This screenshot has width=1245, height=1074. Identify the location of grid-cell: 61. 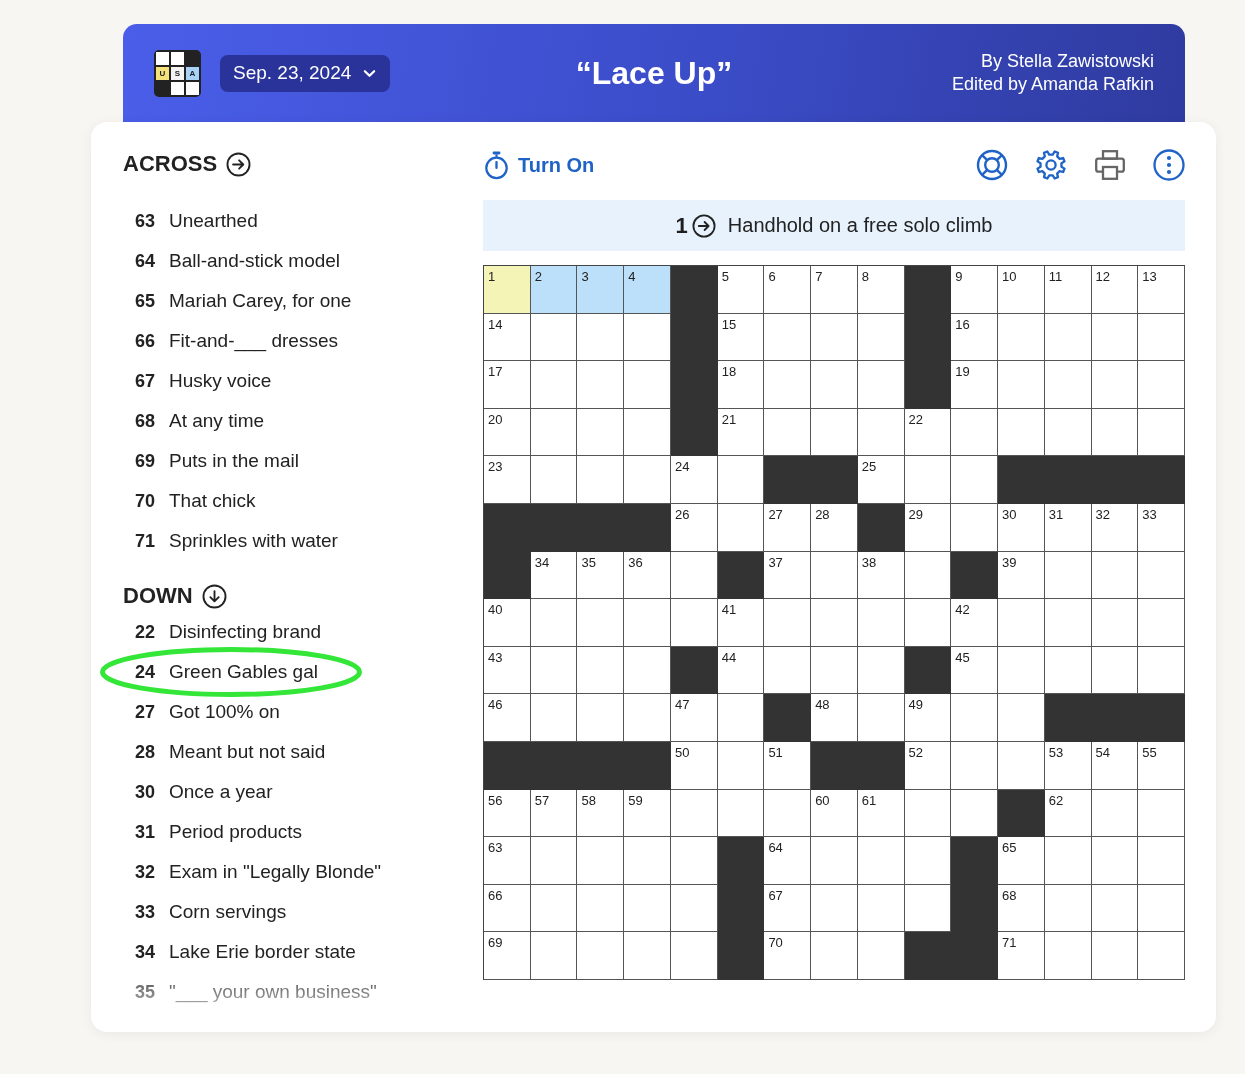
(881, 813).